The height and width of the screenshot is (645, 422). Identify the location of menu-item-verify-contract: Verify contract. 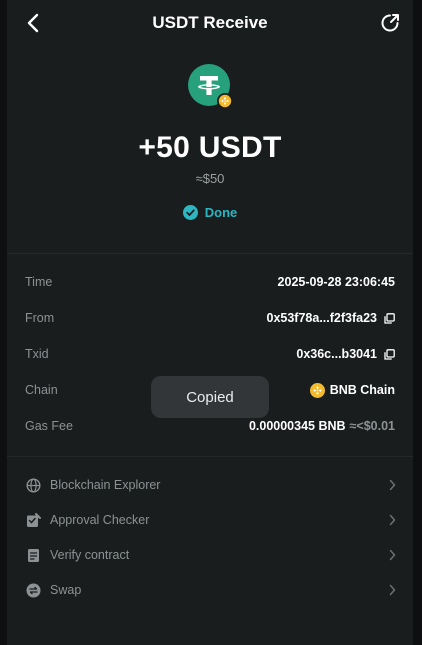
(211, 555).